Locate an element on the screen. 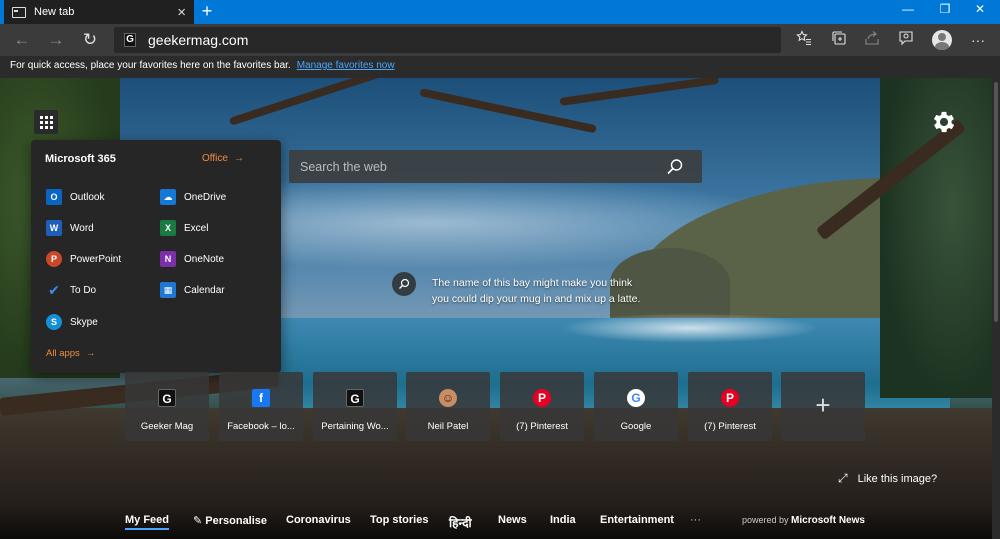  powered-by-label: powered by Microsoft News is located at coordinates (803, 520).